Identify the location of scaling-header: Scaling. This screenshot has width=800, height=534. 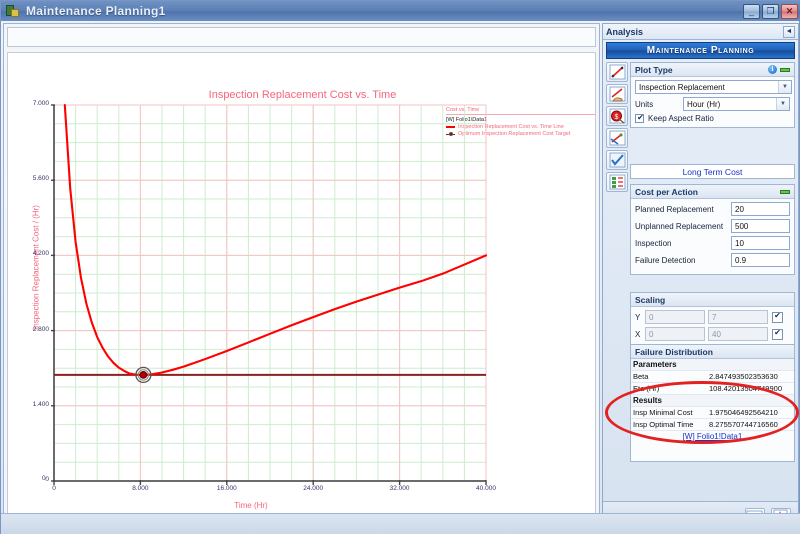
(712, 300).